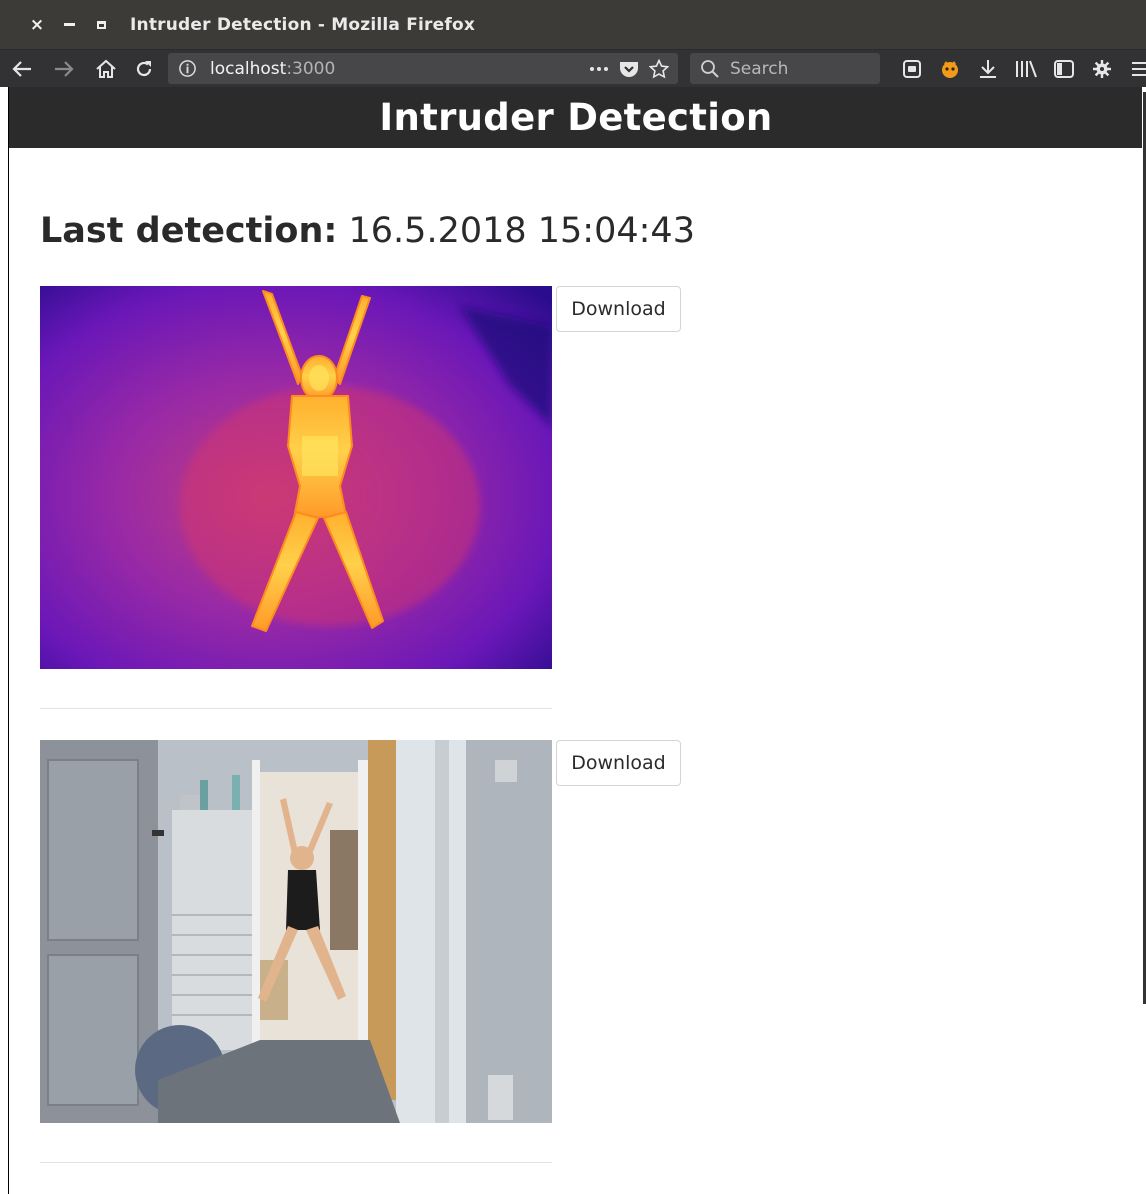 The image size is (1146, 1194). What do you see at coordinates (311, 69) in the screenshot?
I see `url-port: :3000` at bounding box center [311, 69].